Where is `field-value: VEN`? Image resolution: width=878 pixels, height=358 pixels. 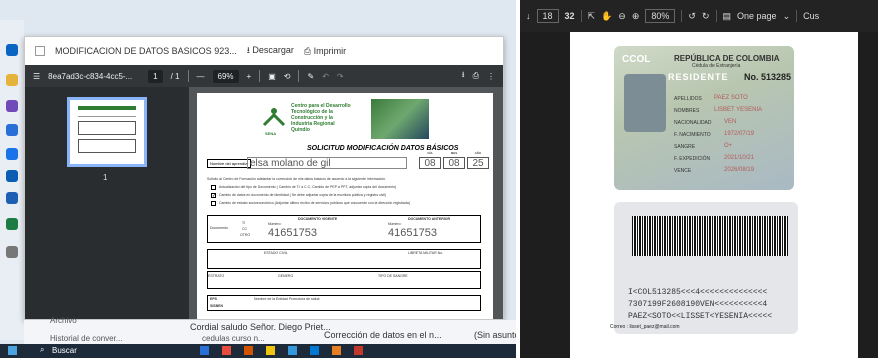
field-value: VEN is located at coordinates (730, 122).